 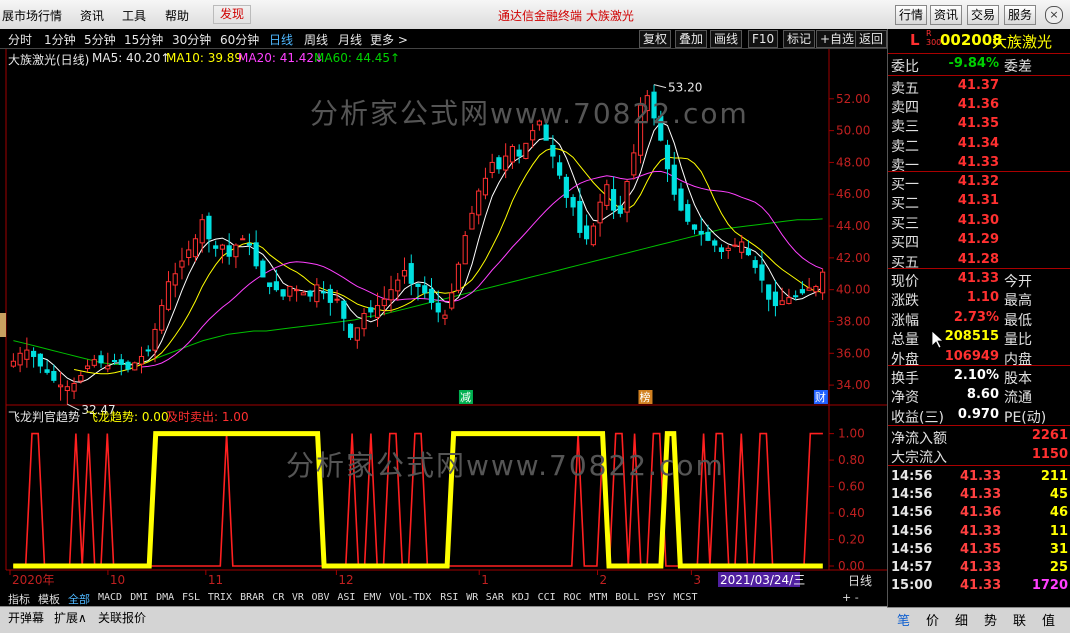 I want to click on indicator-tab: SAR, so click(x=495, y=597).